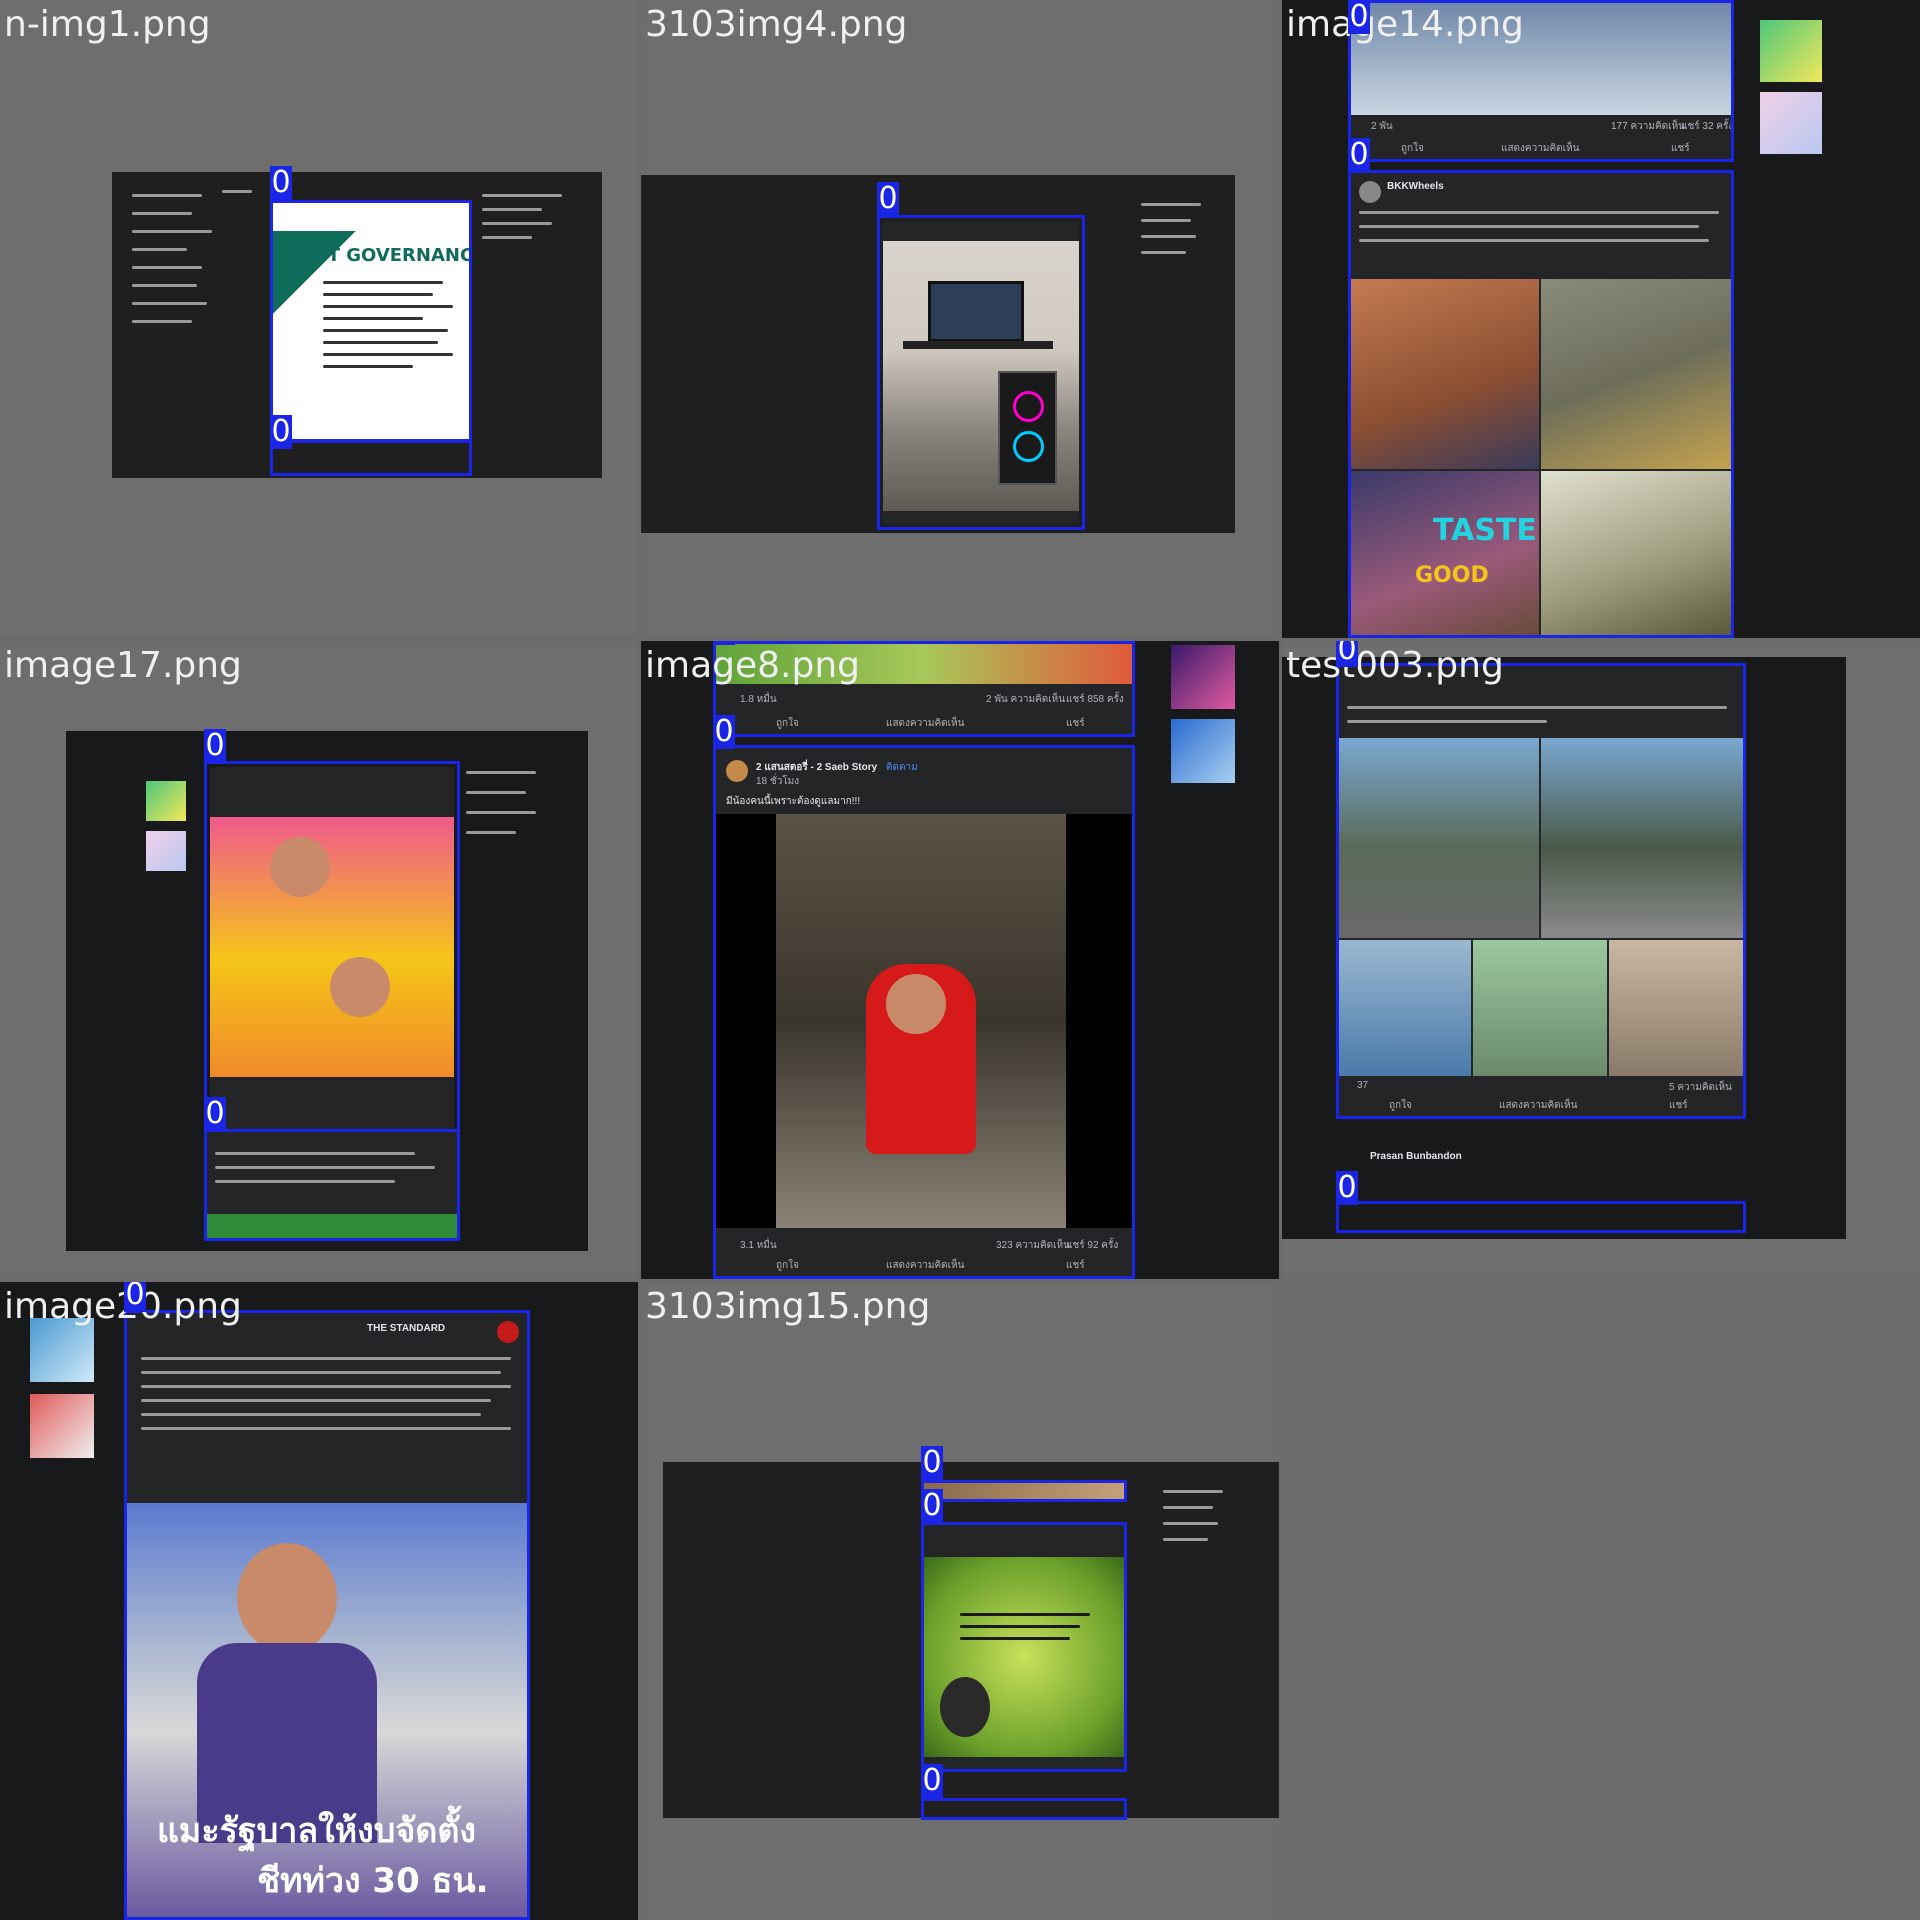  Describe the element at coordinates (776, 24) in the screenshot. I see `filename-label: 3103img4.png` at that location.